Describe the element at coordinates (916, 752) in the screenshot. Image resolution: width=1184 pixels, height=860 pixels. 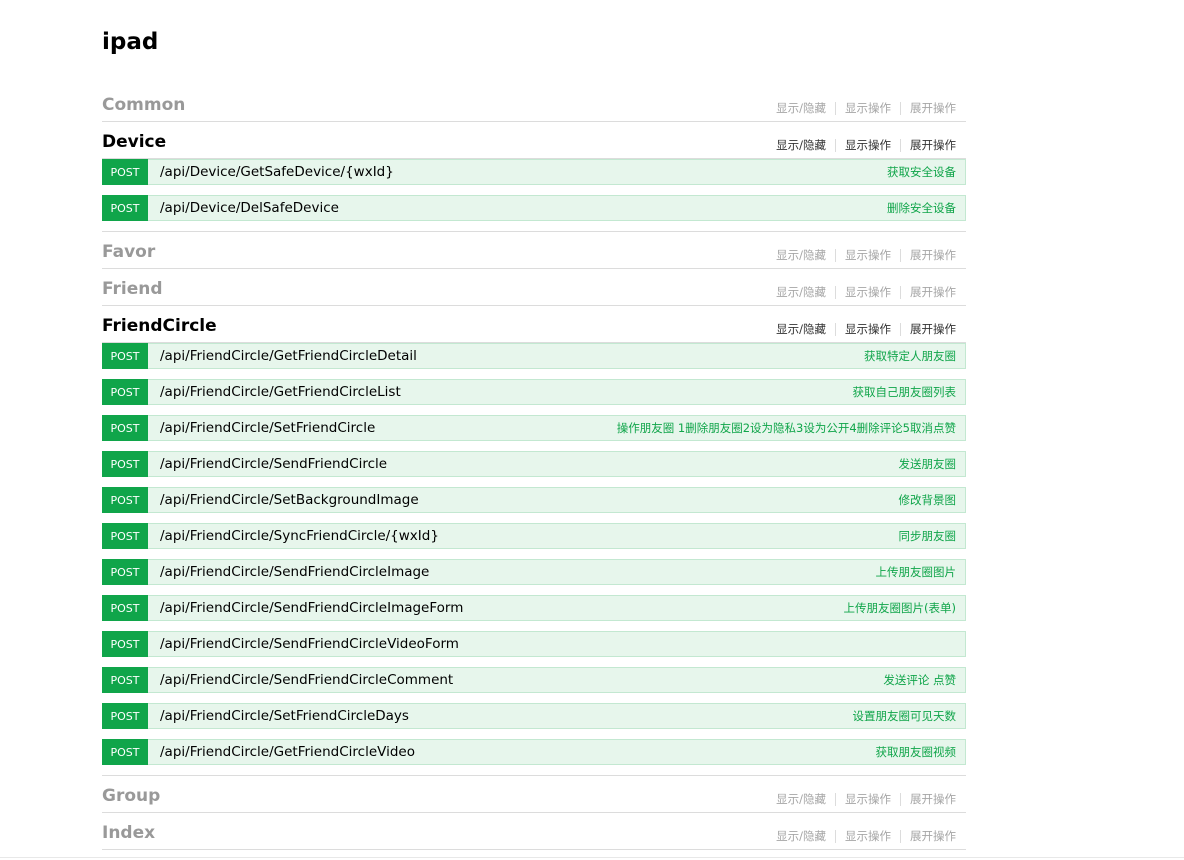
I see `operation-summary: 获取朋友圈视频` at that location.